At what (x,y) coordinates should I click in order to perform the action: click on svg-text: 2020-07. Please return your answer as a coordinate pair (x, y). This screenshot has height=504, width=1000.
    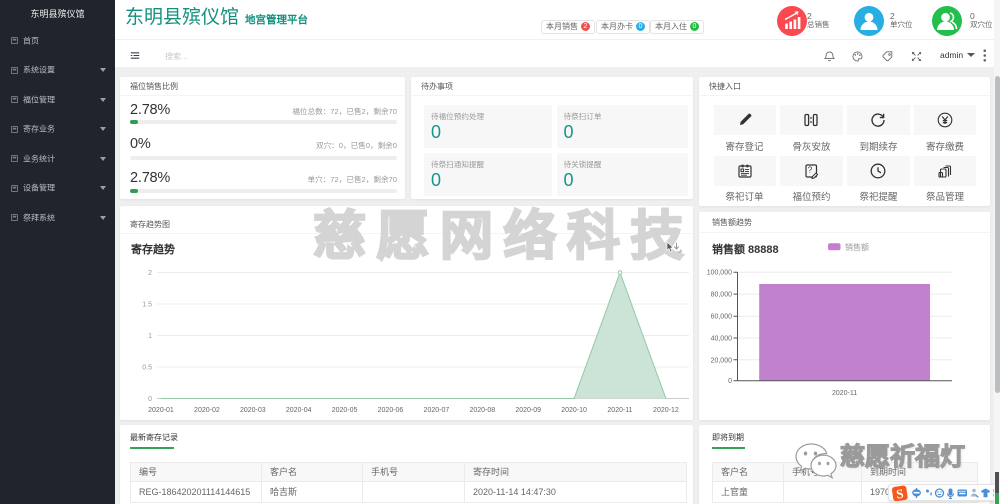
    Looking at the image, I should click on (437, 410).